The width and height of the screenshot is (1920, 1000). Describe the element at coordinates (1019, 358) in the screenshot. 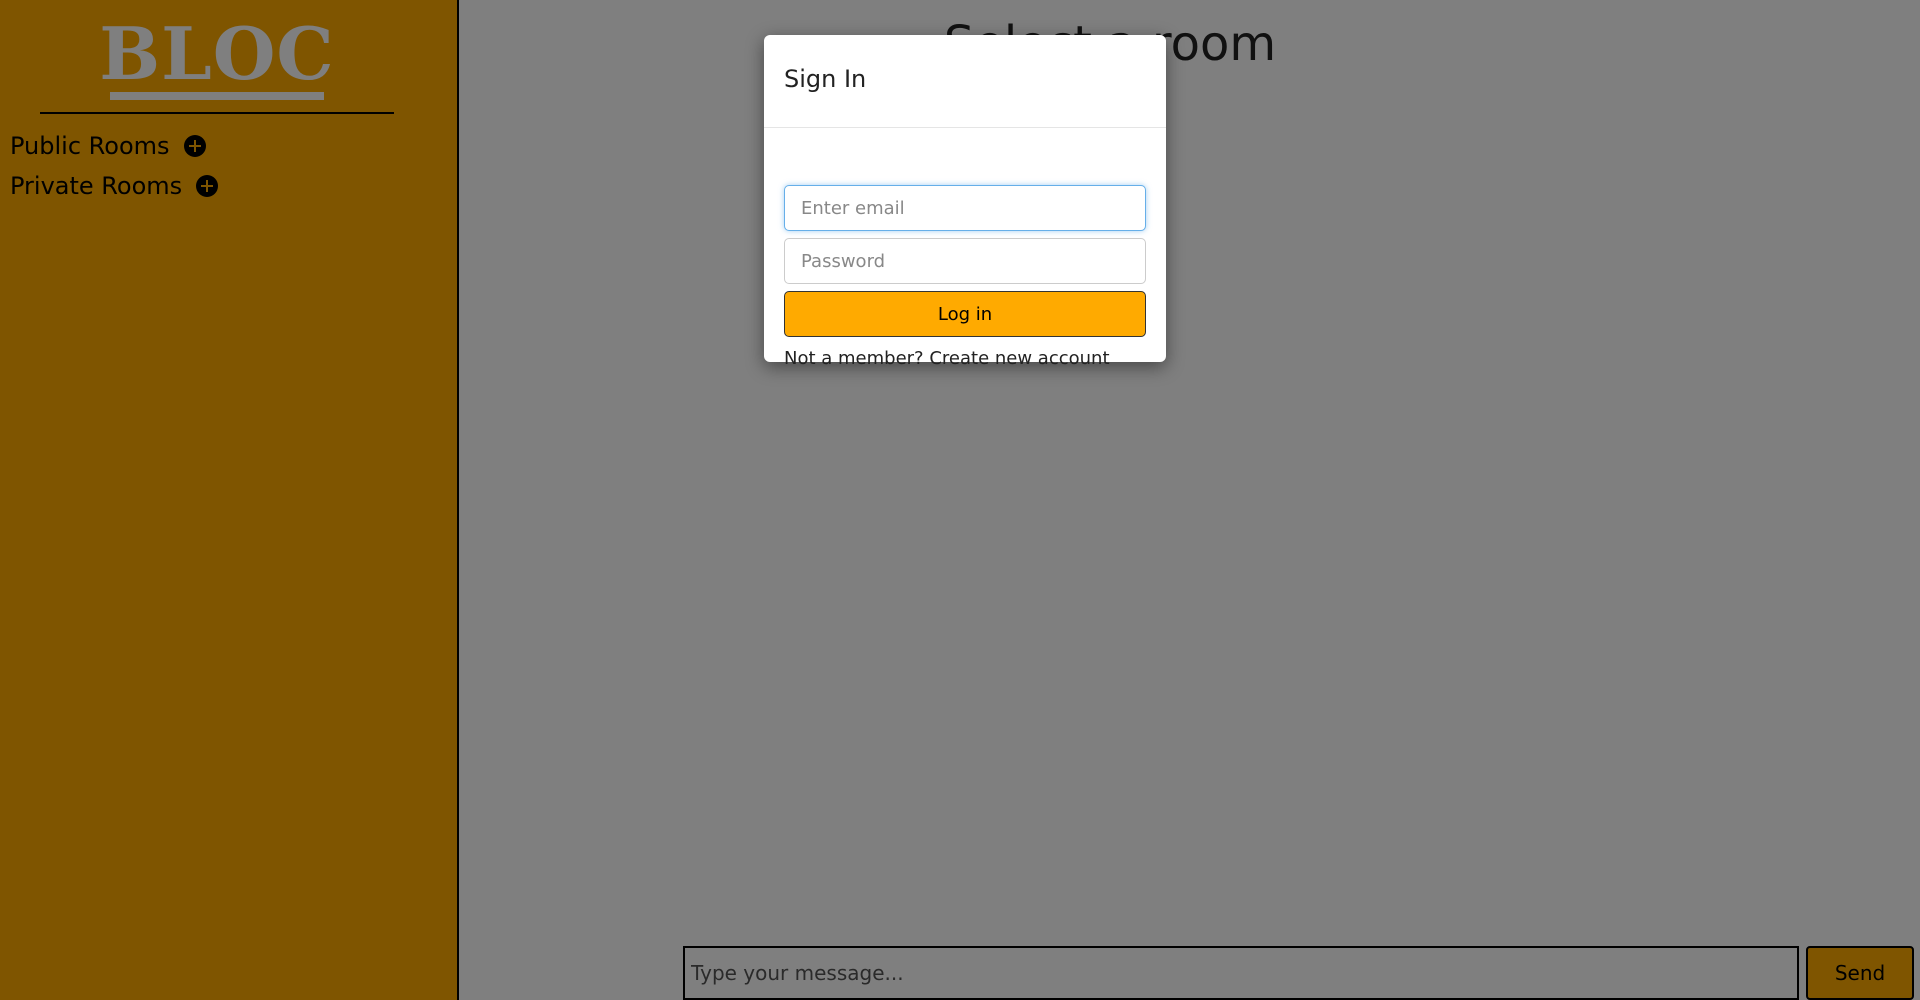

I see `create-account-link: Create new account` at that location.